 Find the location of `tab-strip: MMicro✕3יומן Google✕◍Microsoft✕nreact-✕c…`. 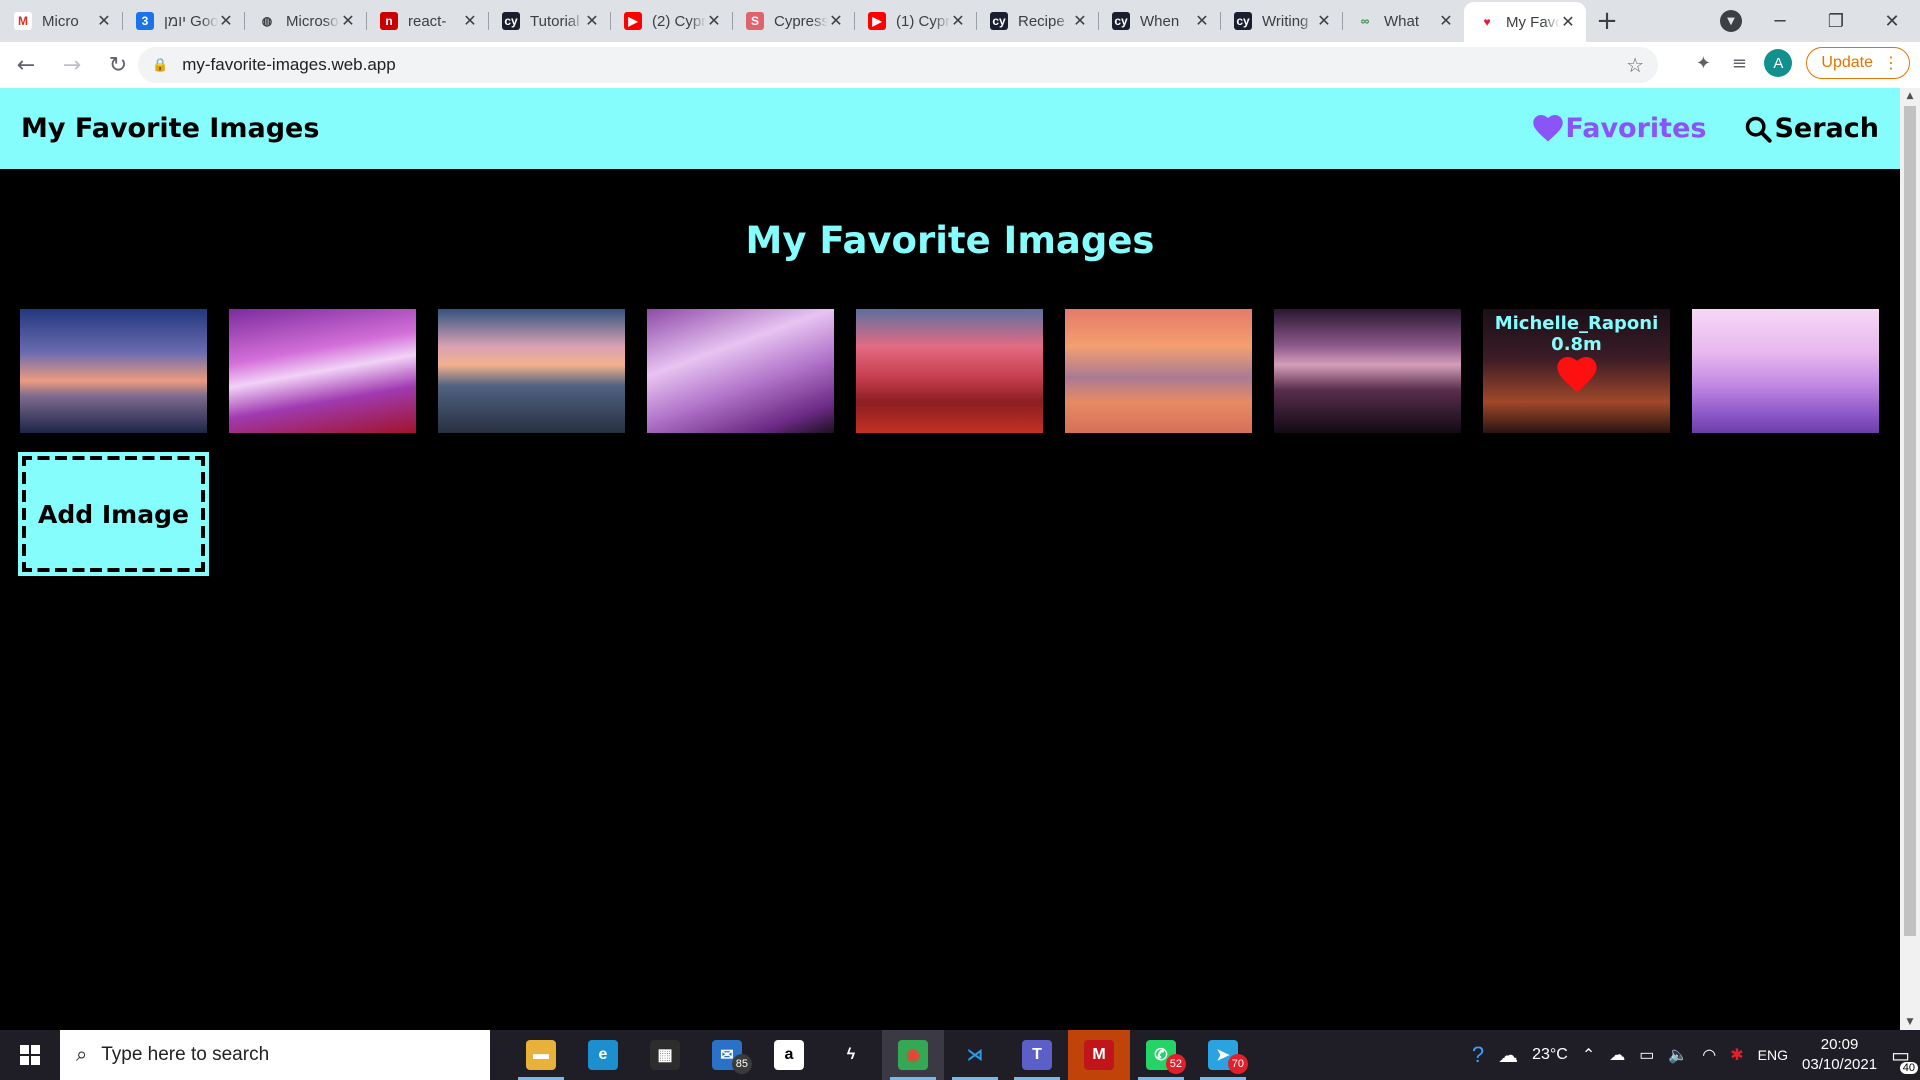

tab-strip: MMicro✕3יומן Google✕◍Microsoft✕nreact-✕c… is located at coordinates (960, 21).